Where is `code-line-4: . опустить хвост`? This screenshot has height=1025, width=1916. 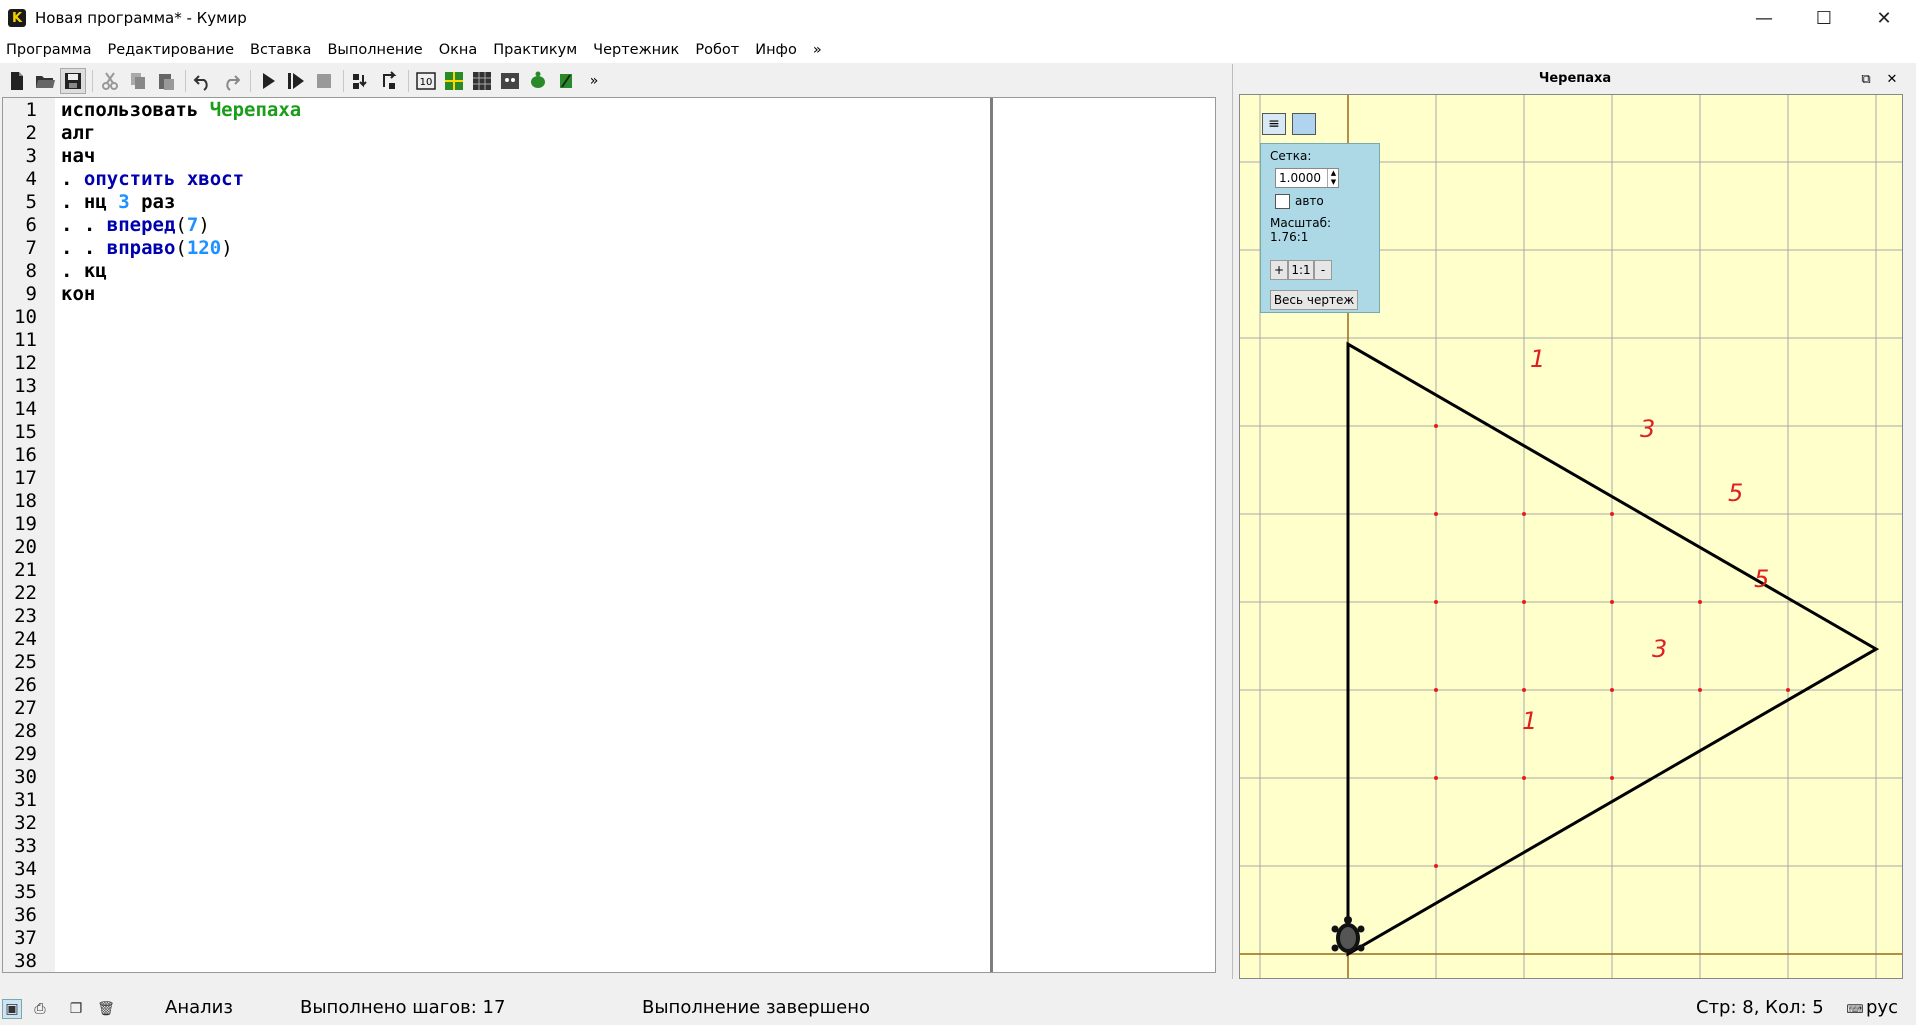 code-line-4: . опустить хвост is located at coordinates (152, 179).